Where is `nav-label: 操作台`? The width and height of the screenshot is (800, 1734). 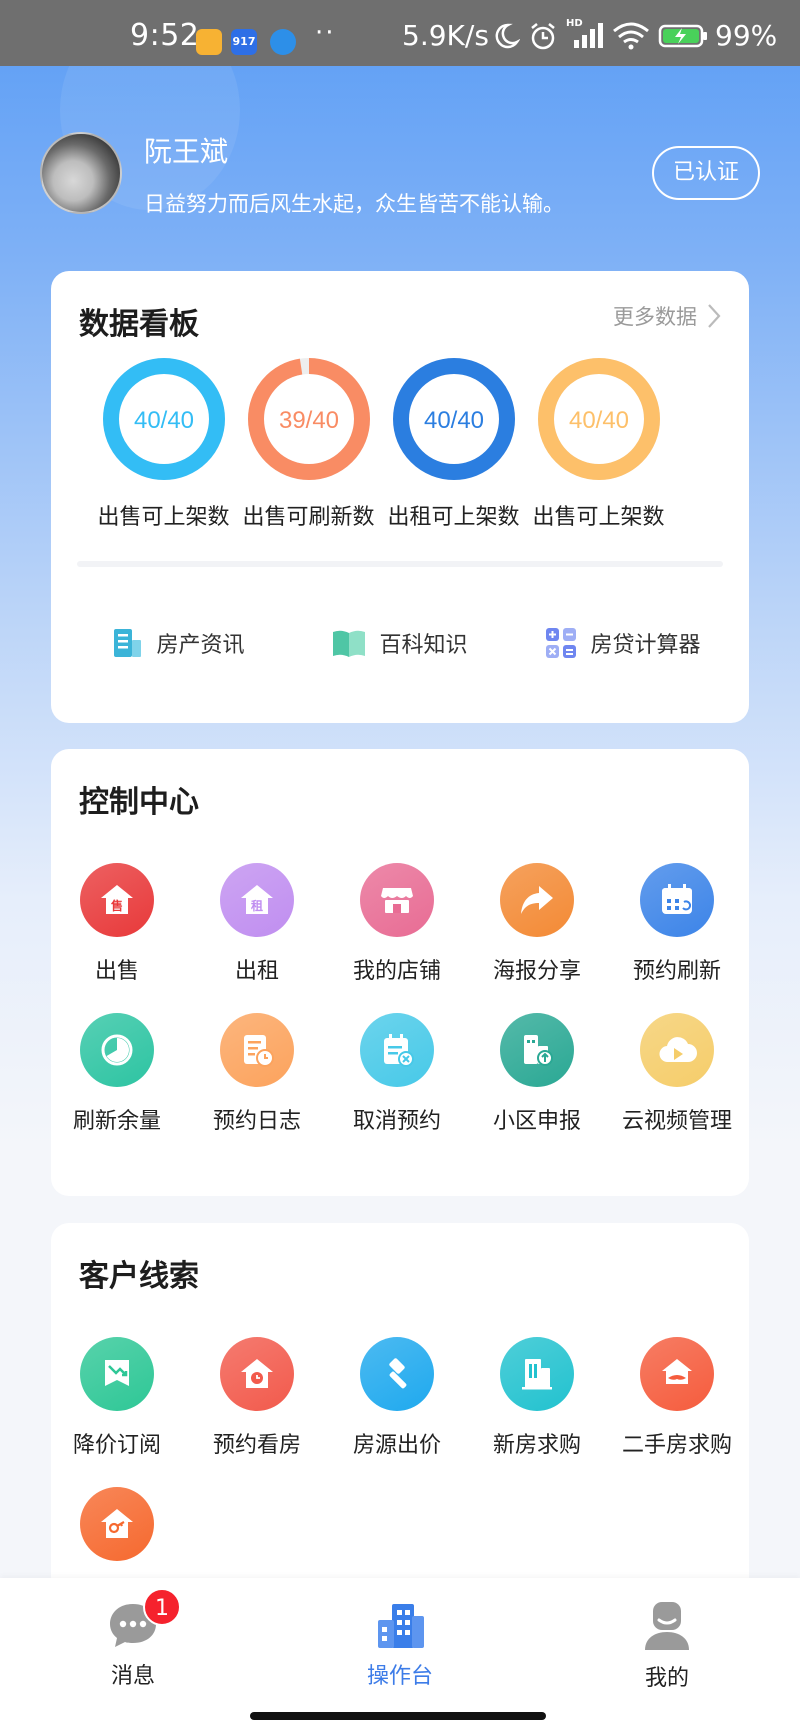
nav-label: 操作台 is located at coordinates (399, 1676).